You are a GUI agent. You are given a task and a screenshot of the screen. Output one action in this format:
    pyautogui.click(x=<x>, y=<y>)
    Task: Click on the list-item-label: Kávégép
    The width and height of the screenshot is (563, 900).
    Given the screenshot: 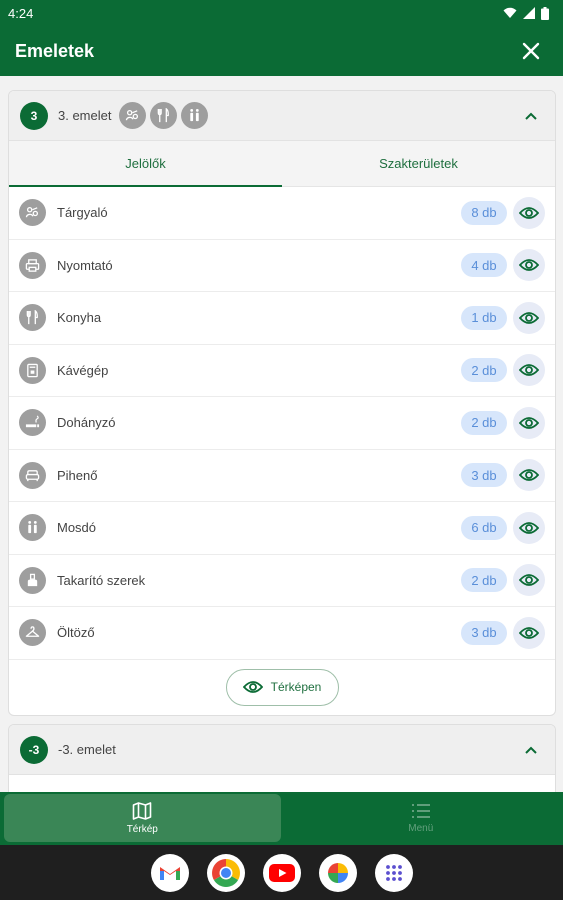 What is the action you would take?
    pyautogui.click(x=83, y=370)
    